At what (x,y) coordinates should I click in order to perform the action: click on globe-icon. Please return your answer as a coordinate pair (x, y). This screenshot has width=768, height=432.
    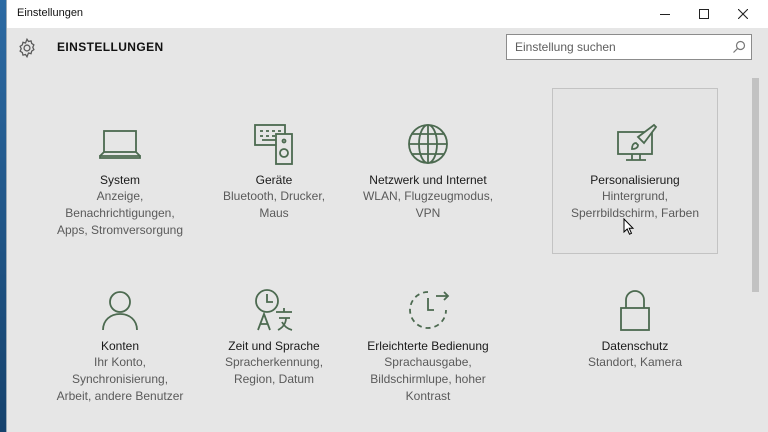
    Looking at the image, I should click on (428, 144).